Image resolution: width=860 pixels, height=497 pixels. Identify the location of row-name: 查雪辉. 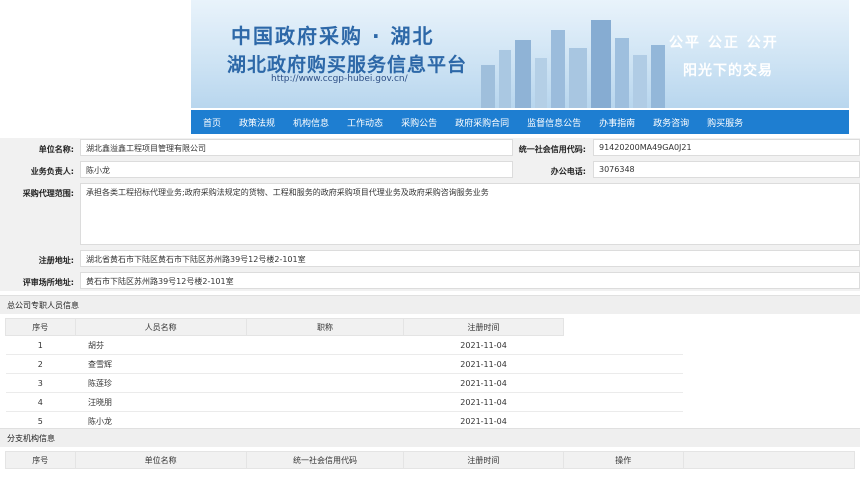
(161, 364).